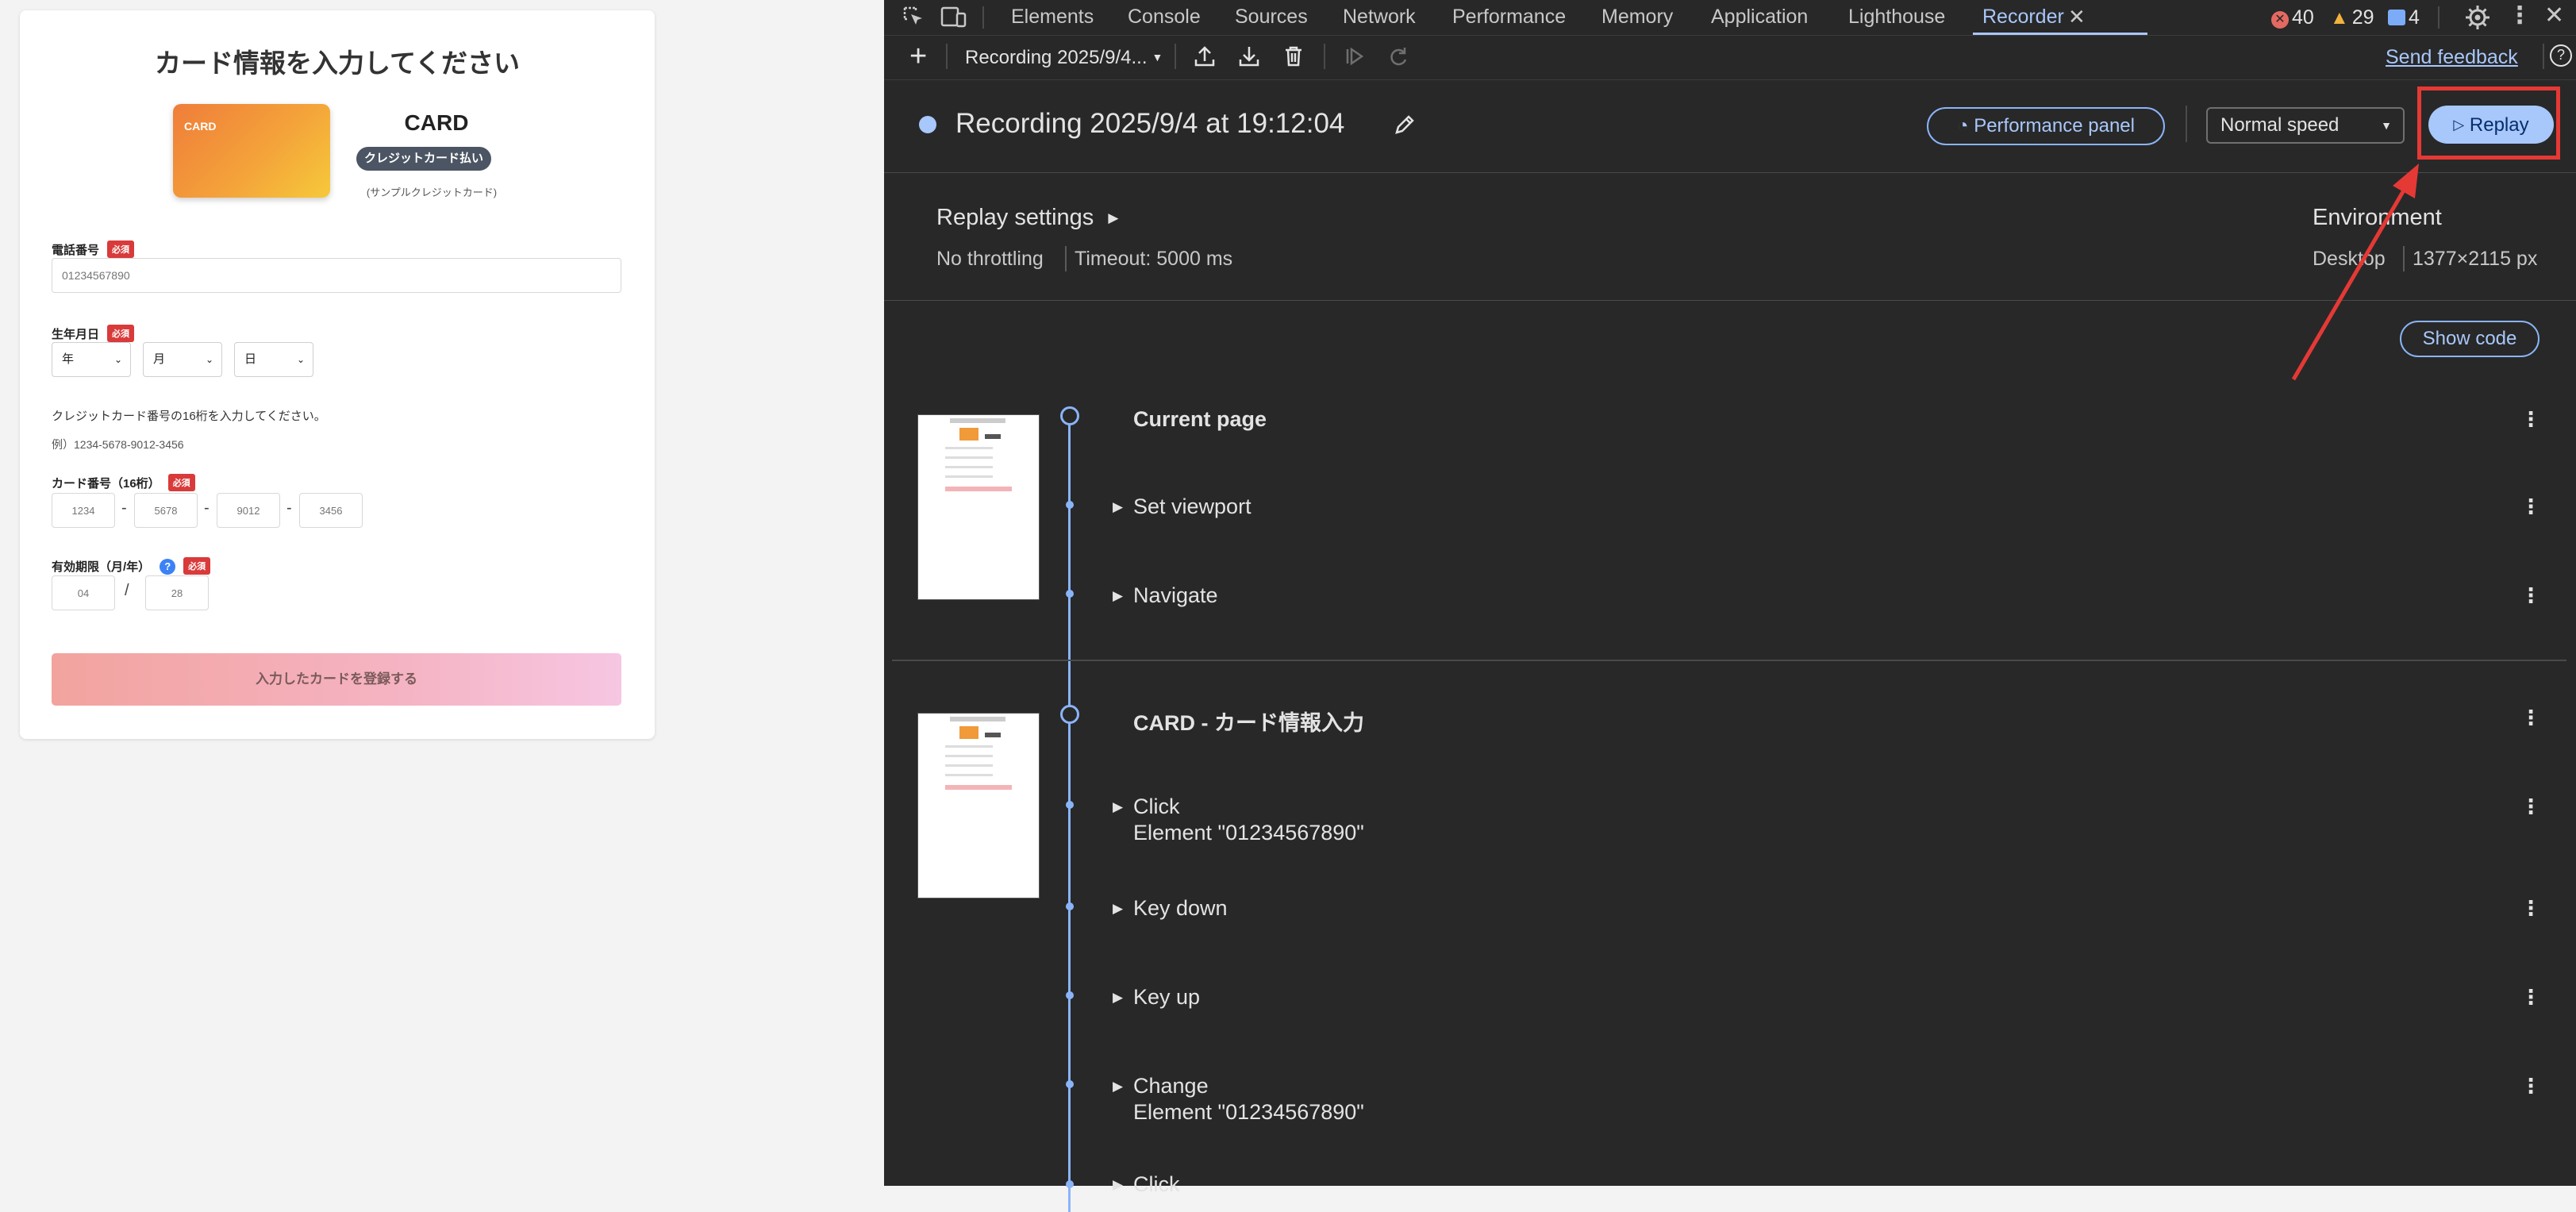 This screenshot has height=1212, width=2576. What do you see at coordinates (336, 275) in the screenshot?
I see `phone-input` at bounding box center [336, 275].